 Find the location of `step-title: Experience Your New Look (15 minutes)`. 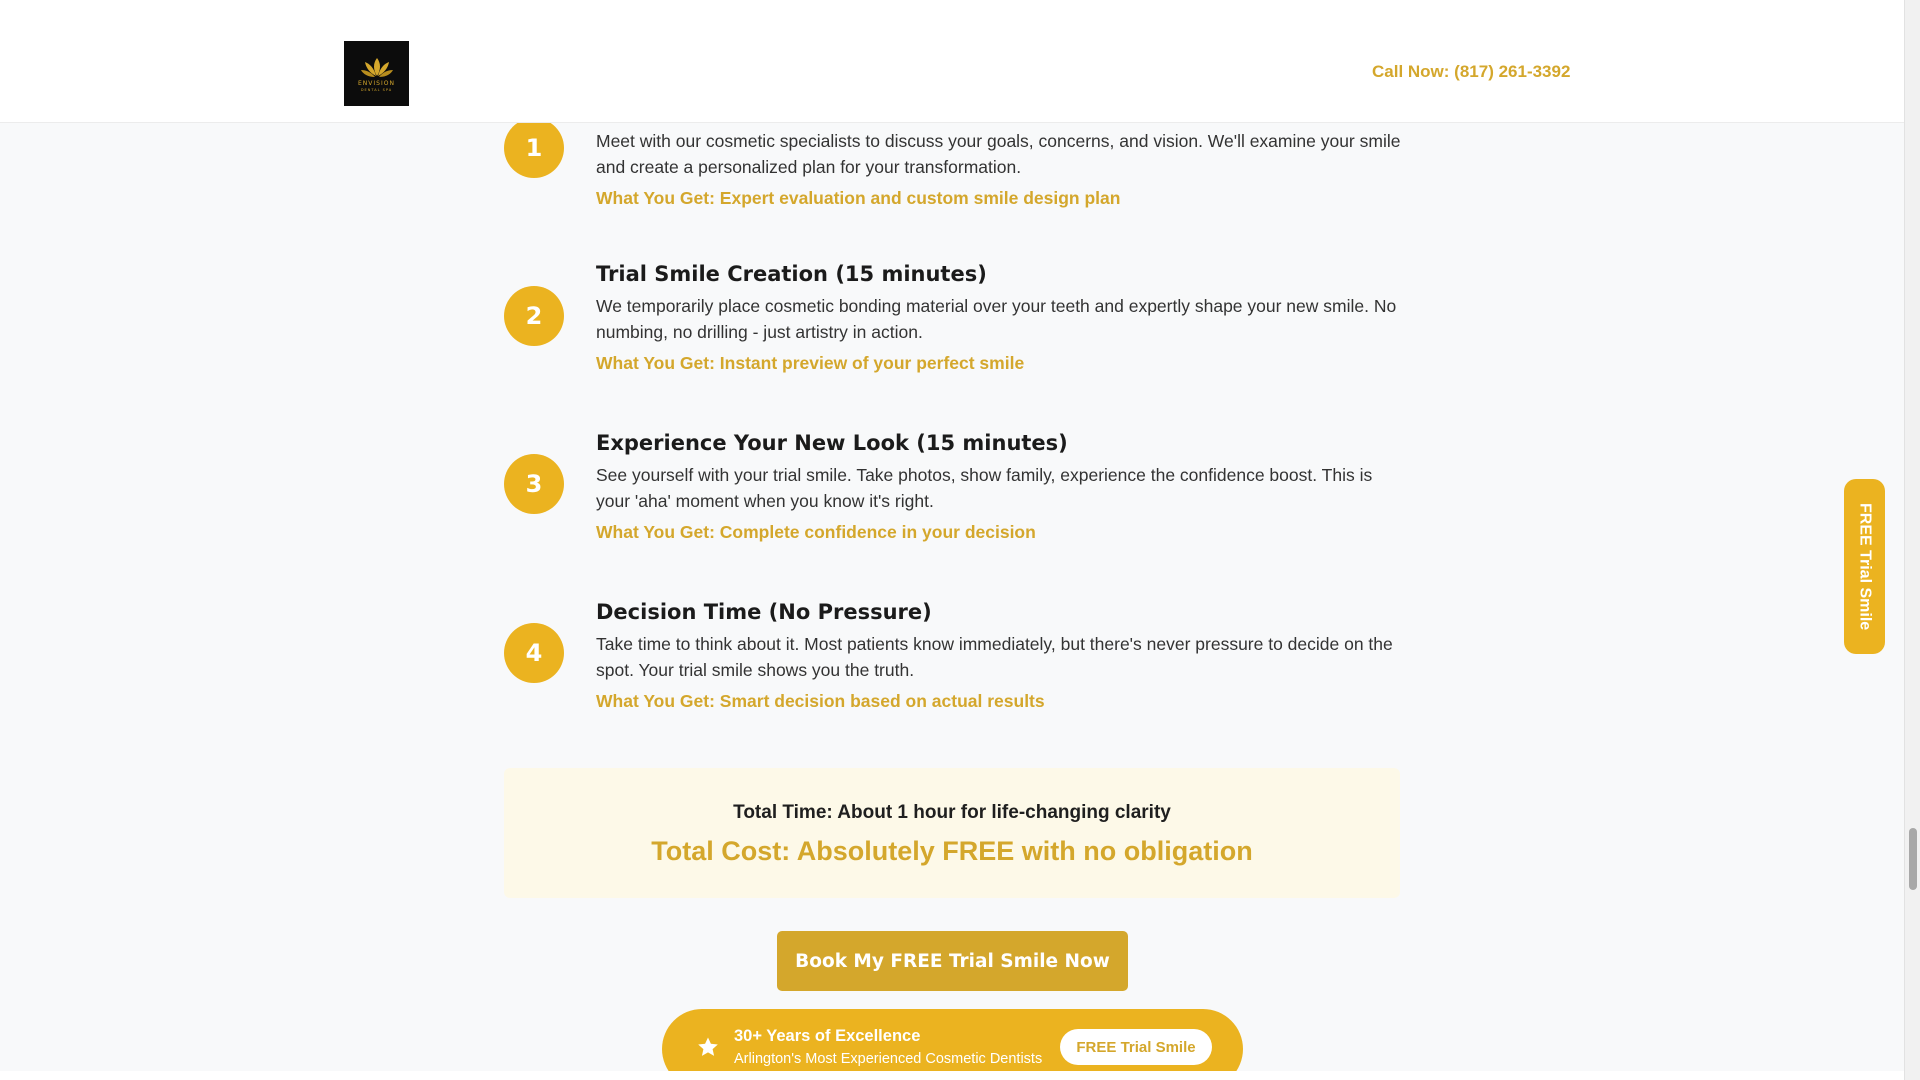

step-title: Experience Your New Look (15 minutes) is located at coordinates (832, 443).